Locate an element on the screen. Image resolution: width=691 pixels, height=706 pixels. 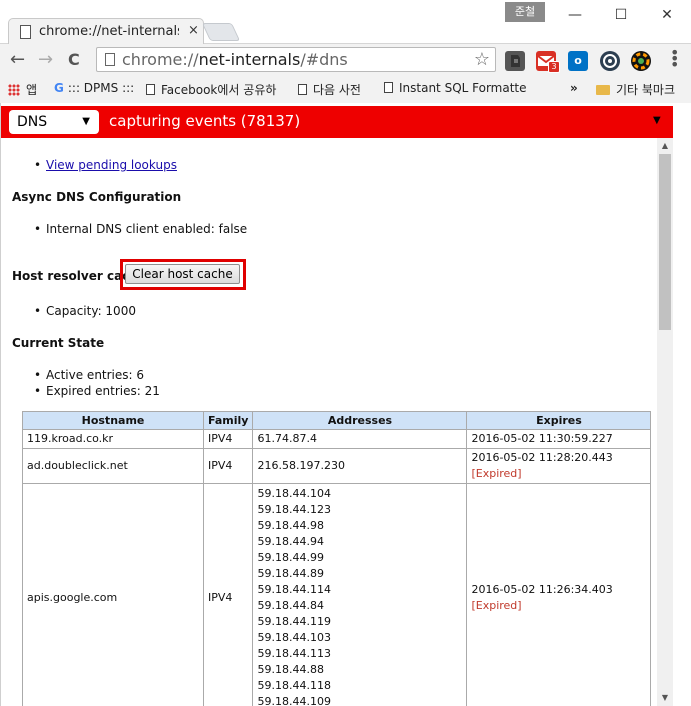
forward-arrow-icon: → is located at coordinates (45, 59).